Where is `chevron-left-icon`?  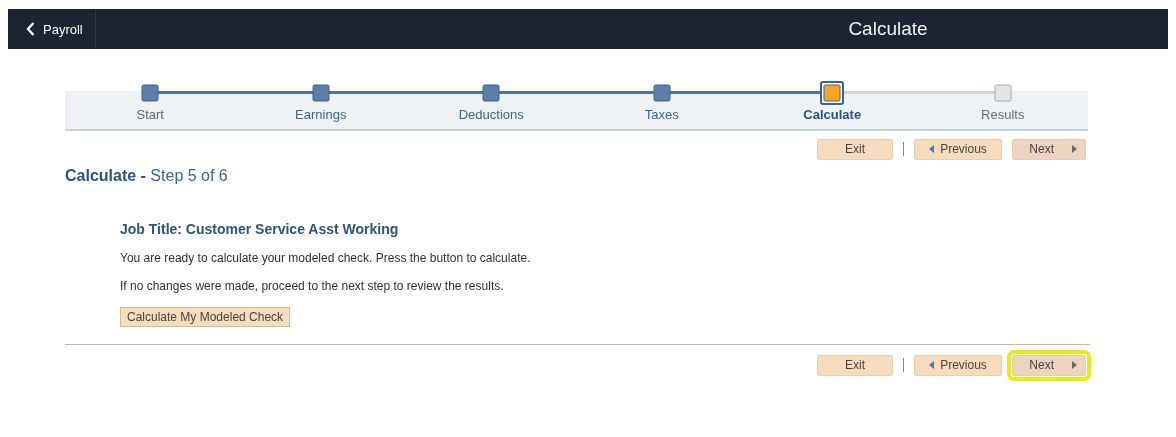
chevron-left-icon is located at coordinates (30, 29).